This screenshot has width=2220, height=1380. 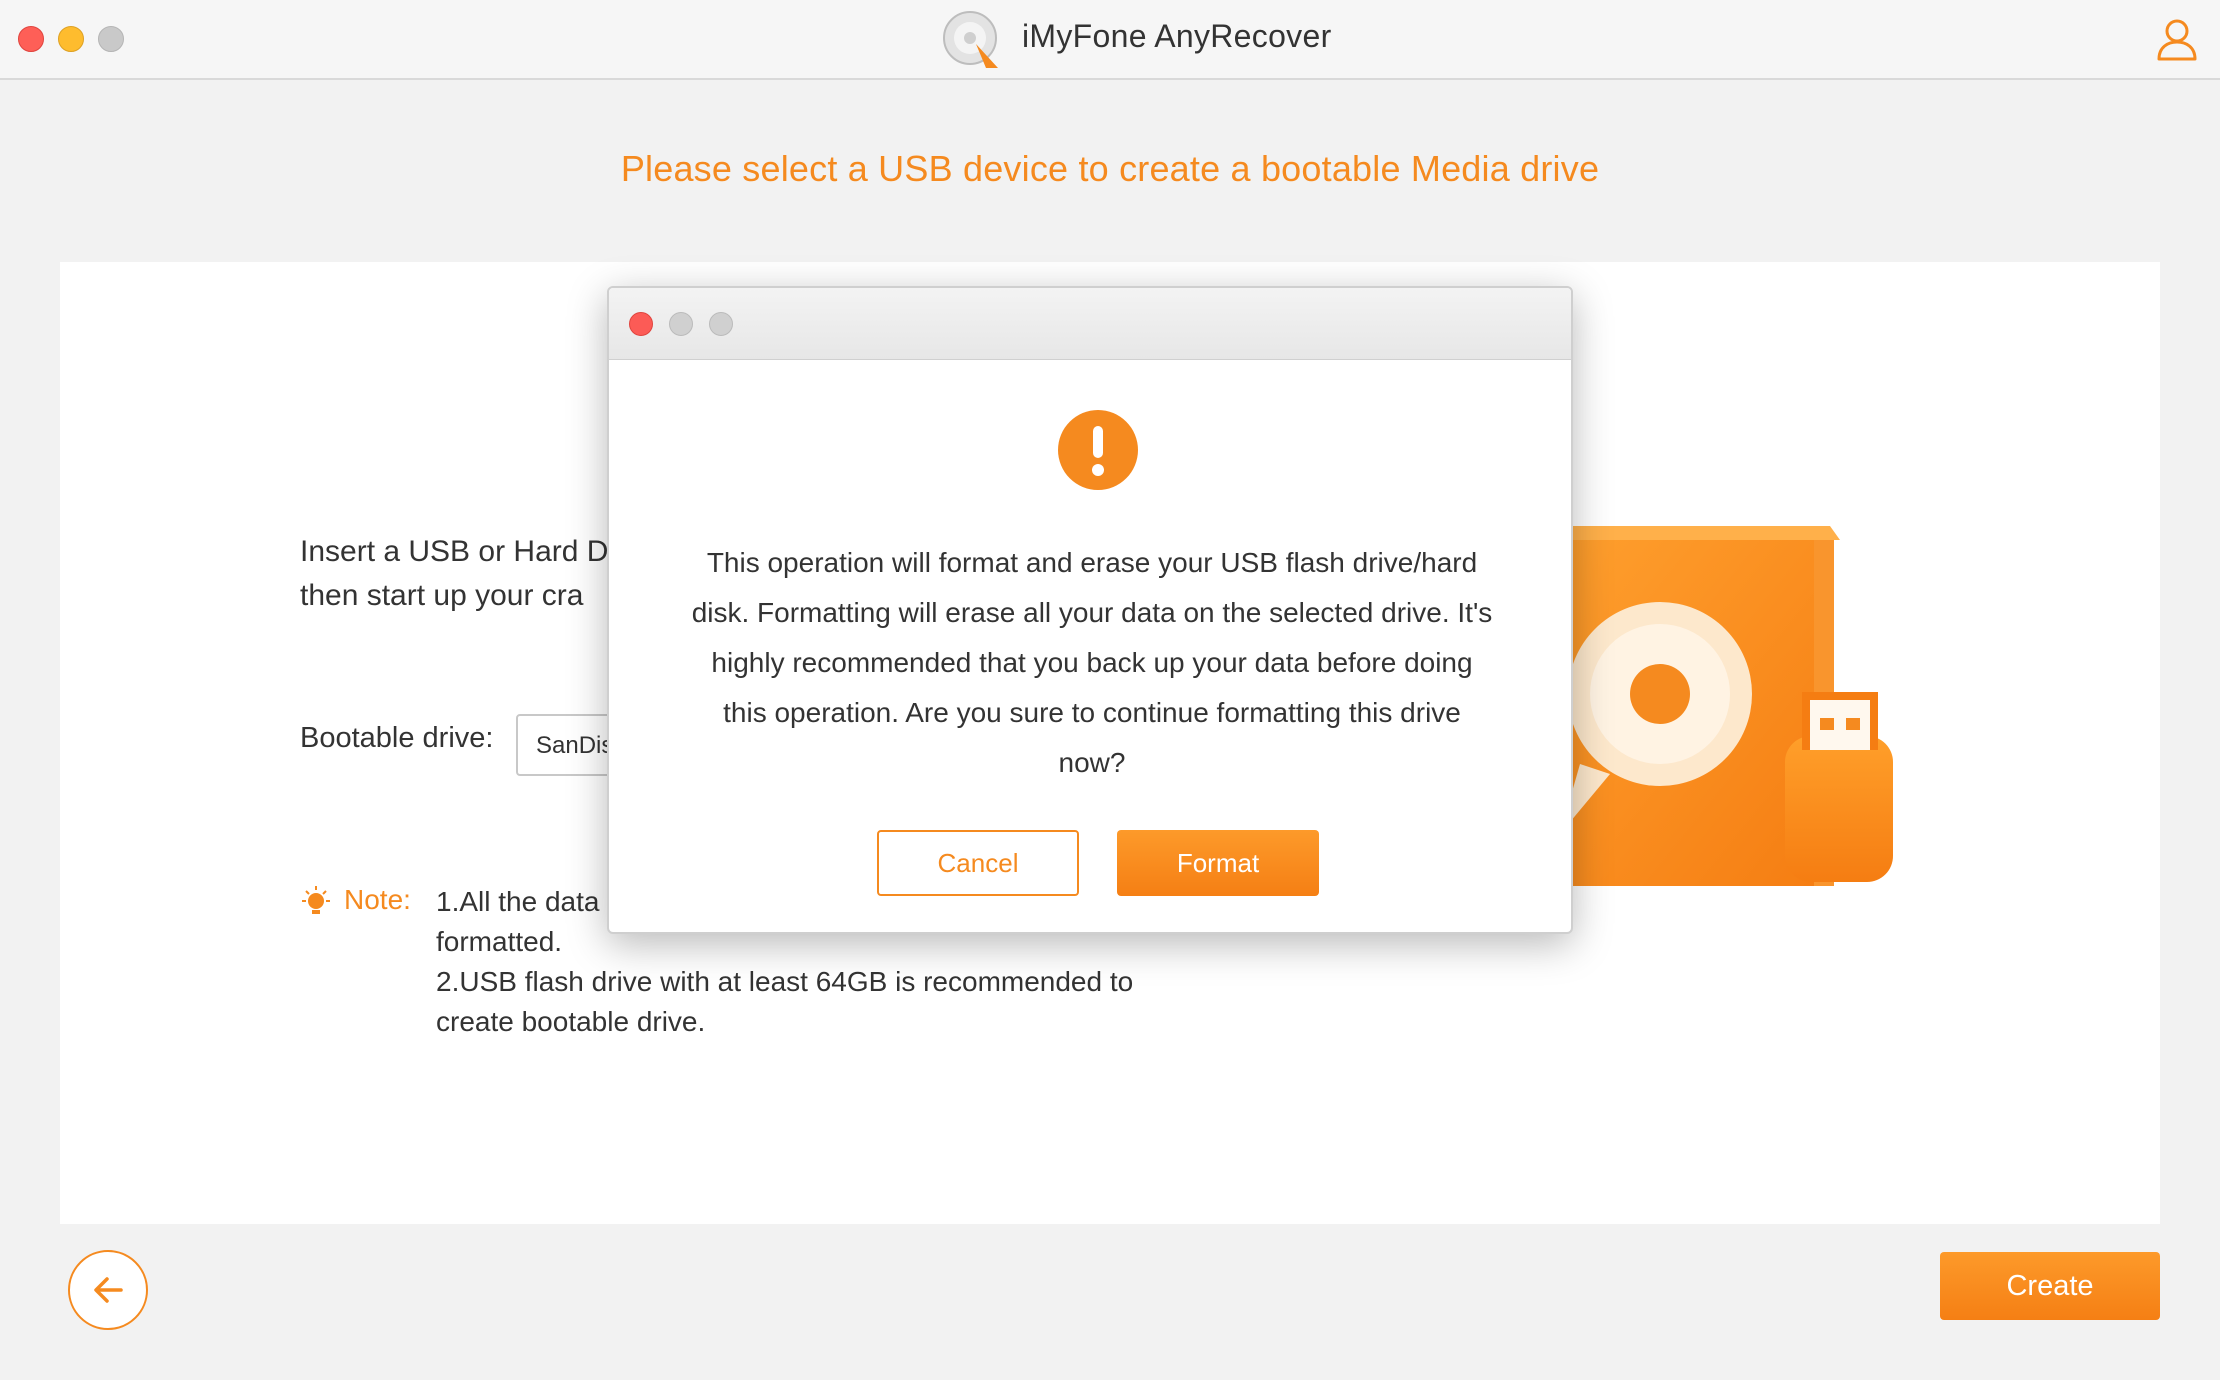 I want to click on dialog-minimize-button, so click(x=681, y=324).